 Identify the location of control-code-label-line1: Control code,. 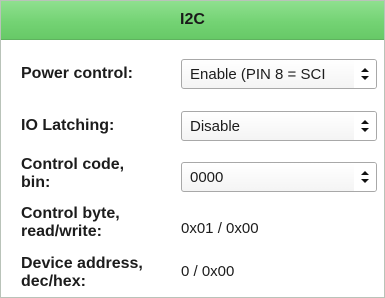
(73, 164).